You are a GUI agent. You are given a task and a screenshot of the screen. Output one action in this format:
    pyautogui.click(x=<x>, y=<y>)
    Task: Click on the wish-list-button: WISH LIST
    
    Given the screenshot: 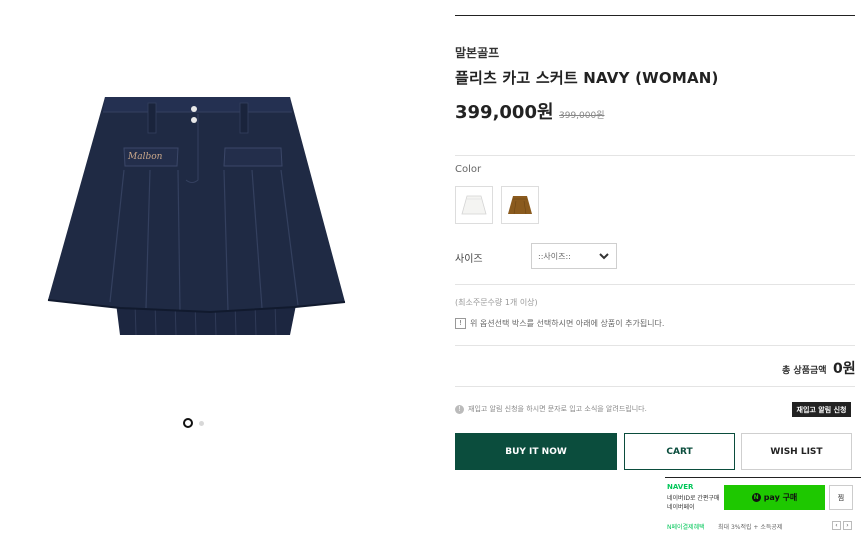 What is the action you would take?
    pyautogui.click(x=796, y=451)
    